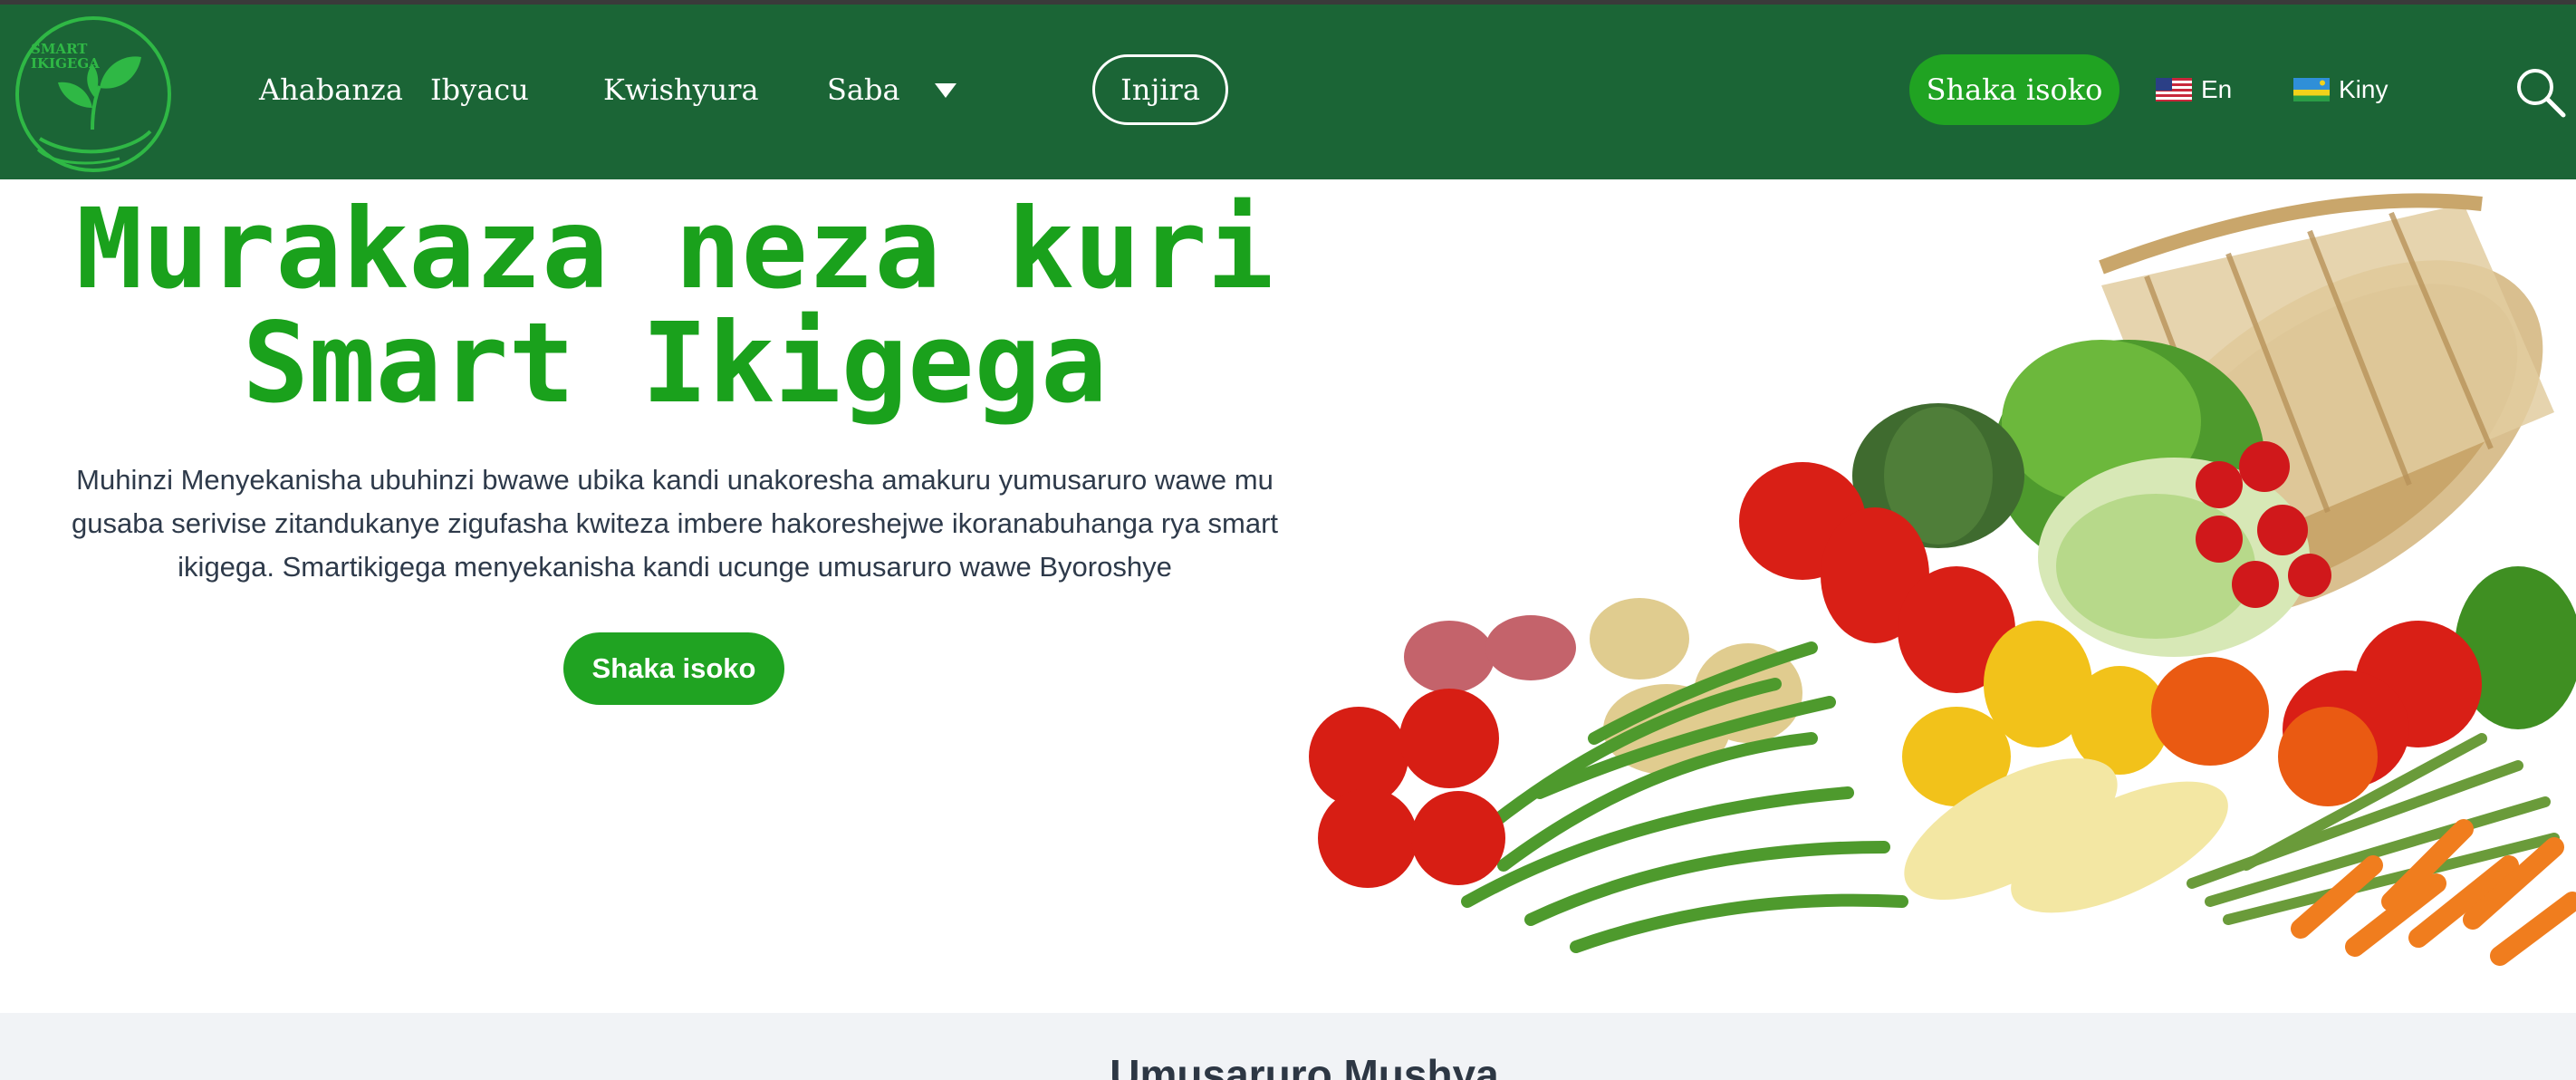  I want to click on language-en: En, so click(2194, 89).